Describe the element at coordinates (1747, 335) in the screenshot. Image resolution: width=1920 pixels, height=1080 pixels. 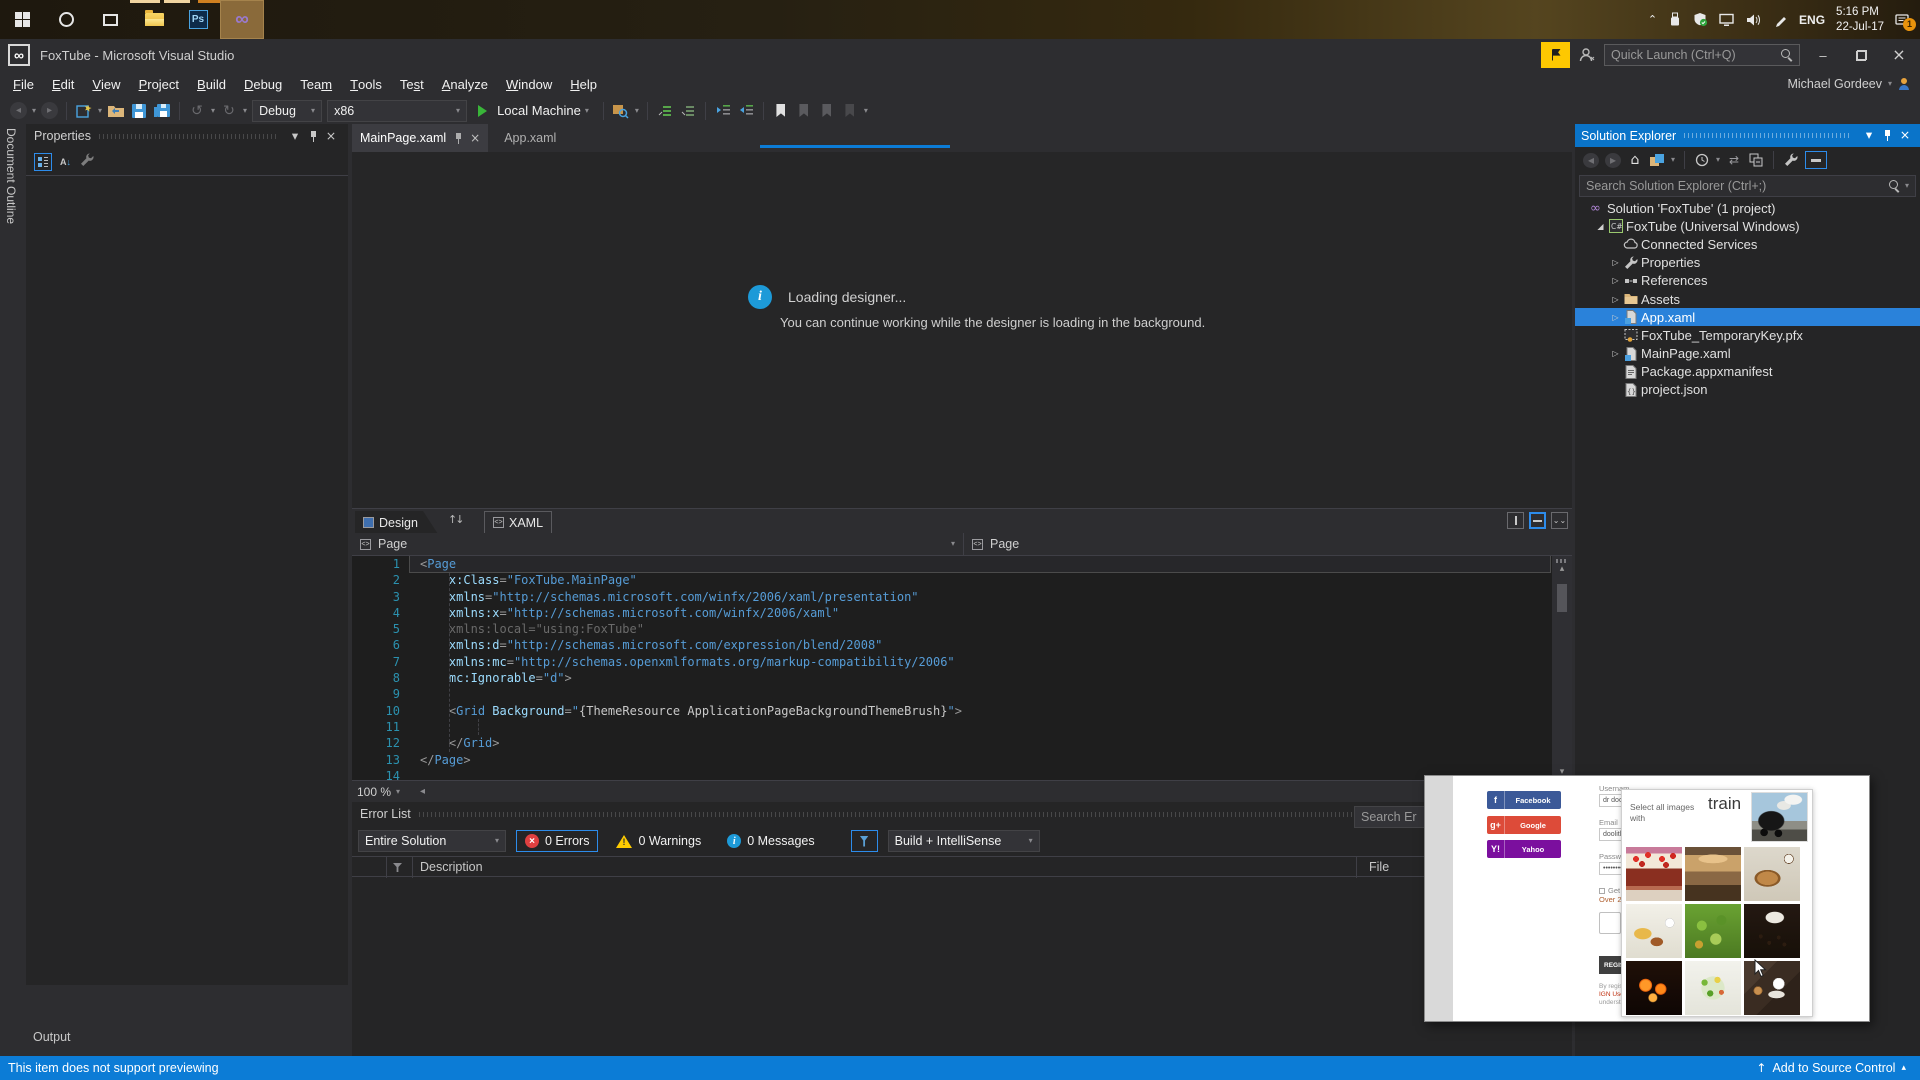
I see `tree-item-foxtube-temporarykey-pfx: FoxTube_TemporaryKey.pfx` at that location.